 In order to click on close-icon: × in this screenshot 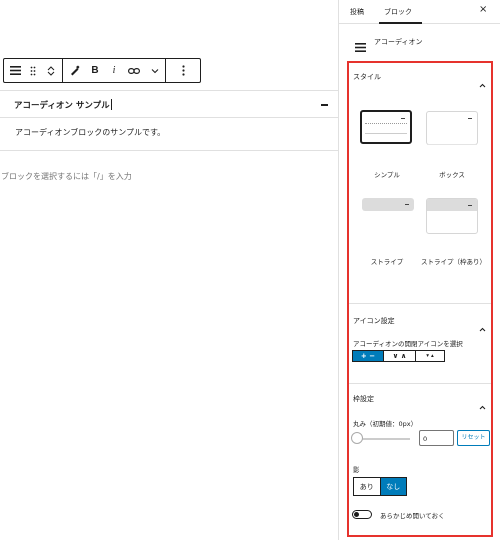, I will do `click(483, 10)`.